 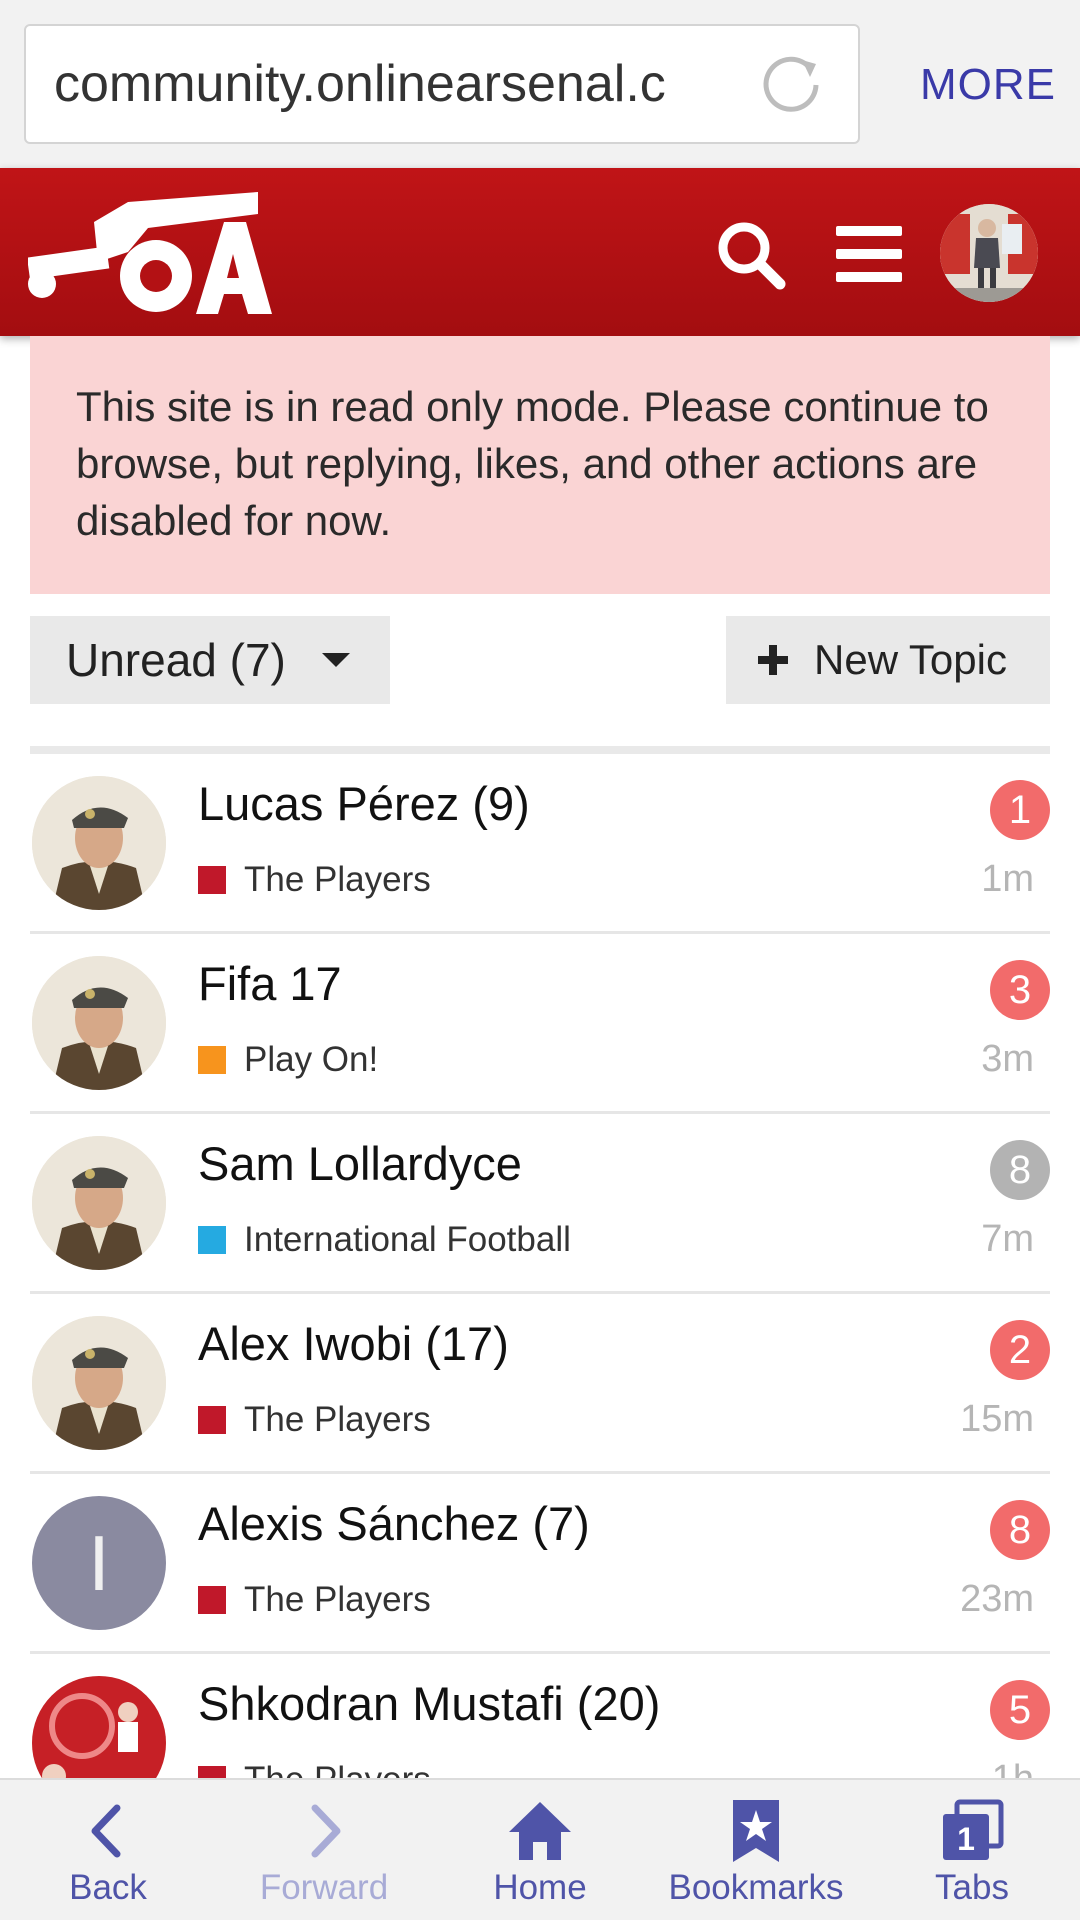 I want to click on topic-title: Lucas Pérez (9), so click(x=364, y=803).